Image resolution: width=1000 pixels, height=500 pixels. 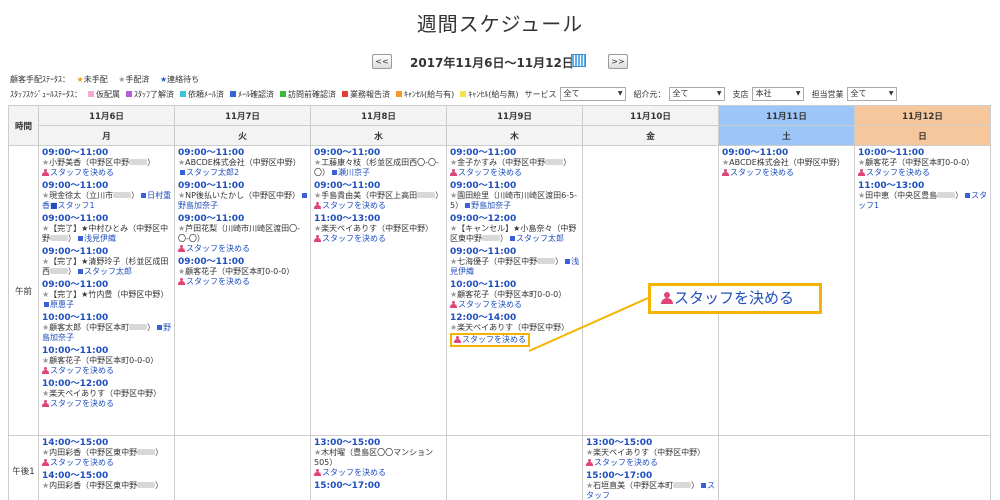 I want to click on assigned-staff-link: スタッフ太郎2, so click(x=212, y=172).